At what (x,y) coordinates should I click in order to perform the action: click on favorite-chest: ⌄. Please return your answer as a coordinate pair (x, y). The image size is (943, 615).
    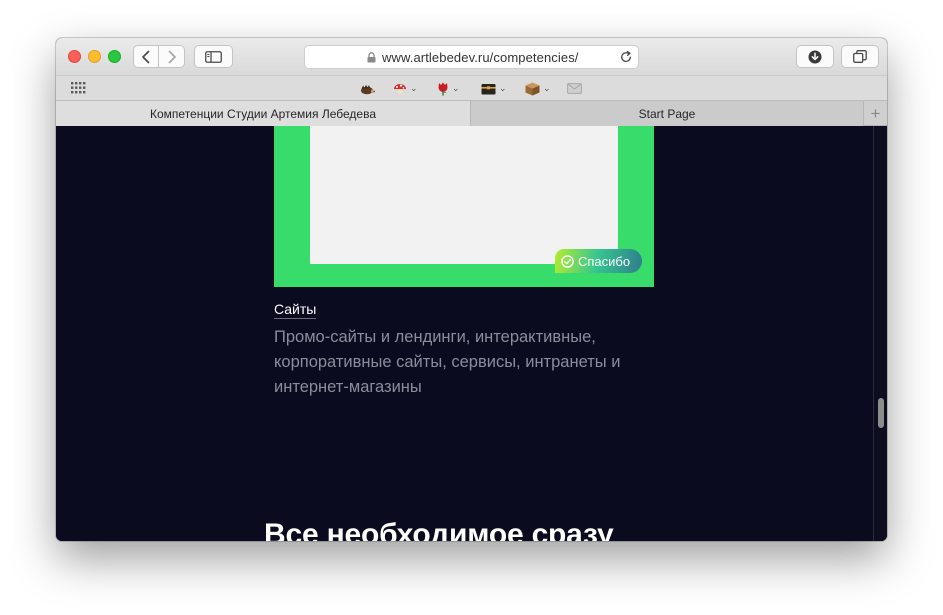
    Looking at the image, I should click on (494, 88).